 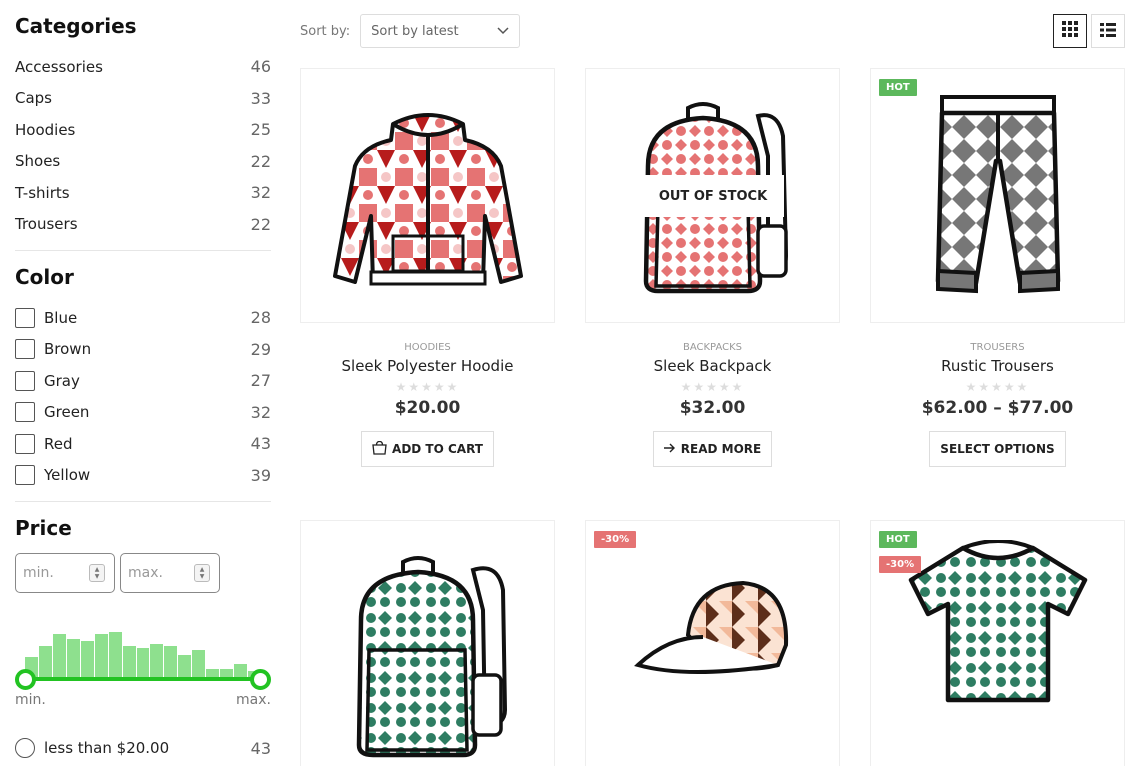 I want to click on product-image: HOT, so click(x=997, y=195).